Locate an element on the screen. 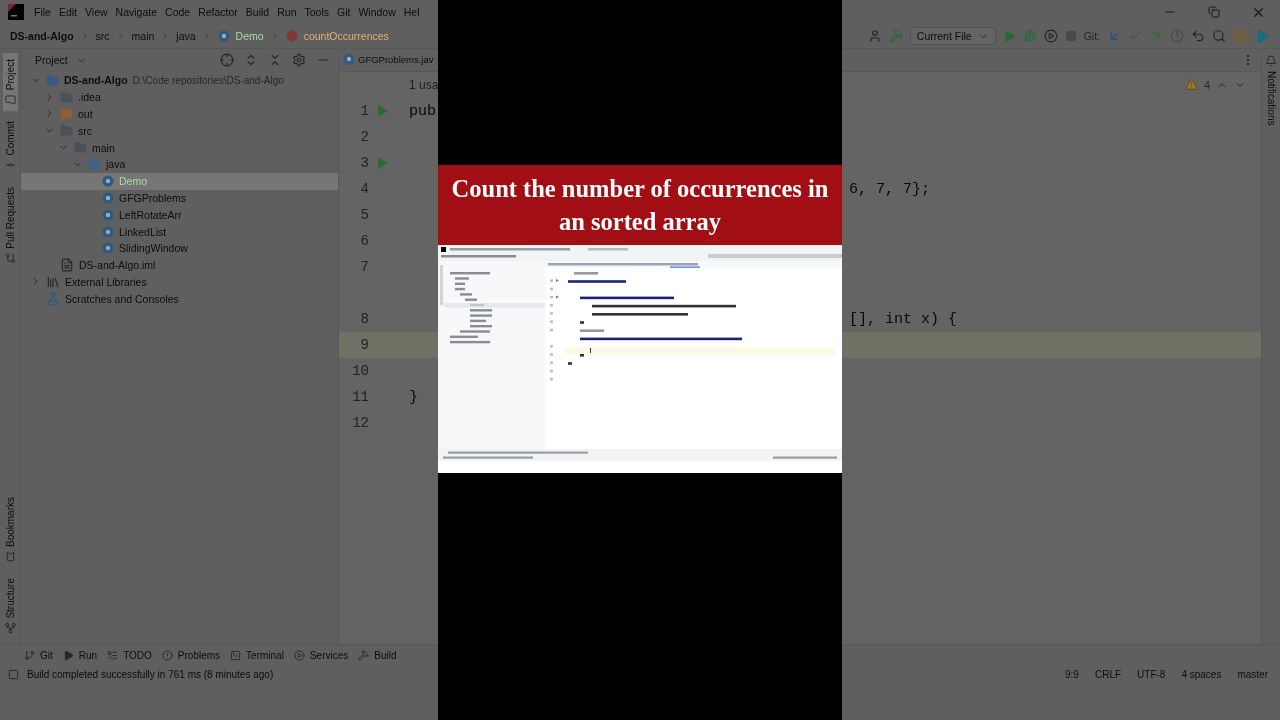 The image size is (1280, 720). menu-item: Run is located at coordinates (287, 12).